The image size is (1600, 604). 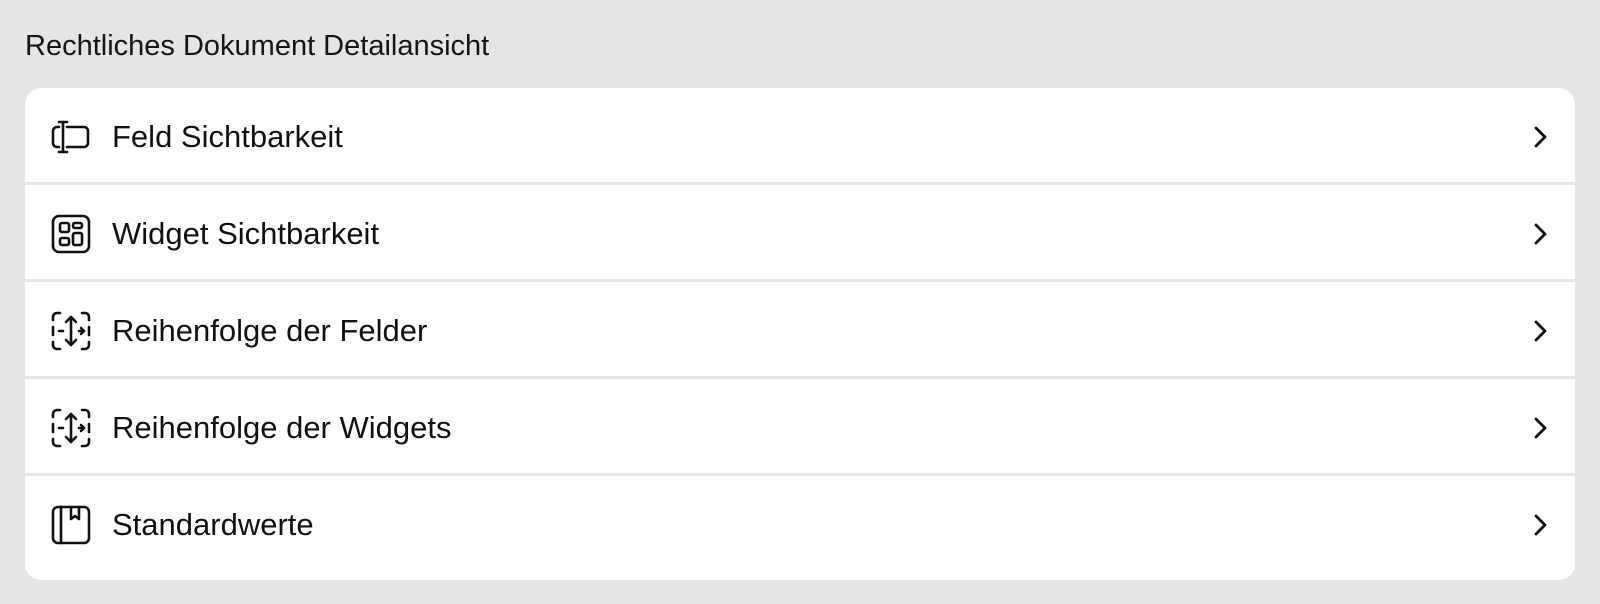 What do you see at coordinates (213, 524) in the screenshot?
I see `menu-item-label: Standardwerte` at bounding box center [213, 524].